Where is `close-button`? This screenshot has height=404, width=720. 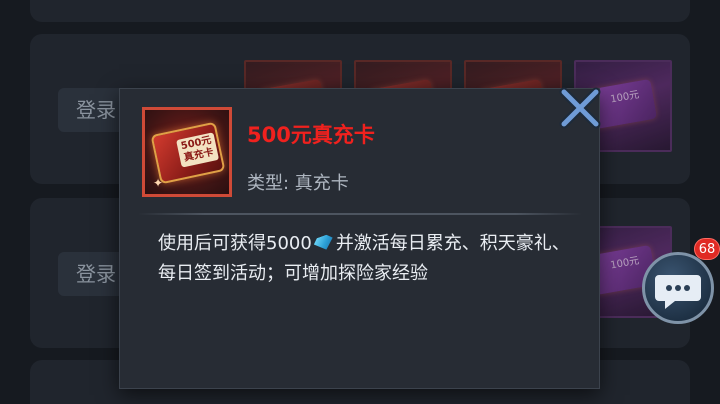
close-button is located at coordinates (580, 108).